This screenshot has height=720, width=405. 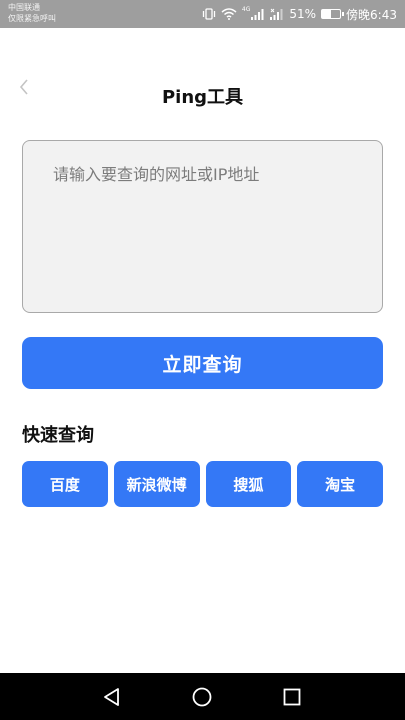 What do you see at coordinates (333, 14) in the screenshot?
I see `battery-icon` at bounding box center [333, 14].